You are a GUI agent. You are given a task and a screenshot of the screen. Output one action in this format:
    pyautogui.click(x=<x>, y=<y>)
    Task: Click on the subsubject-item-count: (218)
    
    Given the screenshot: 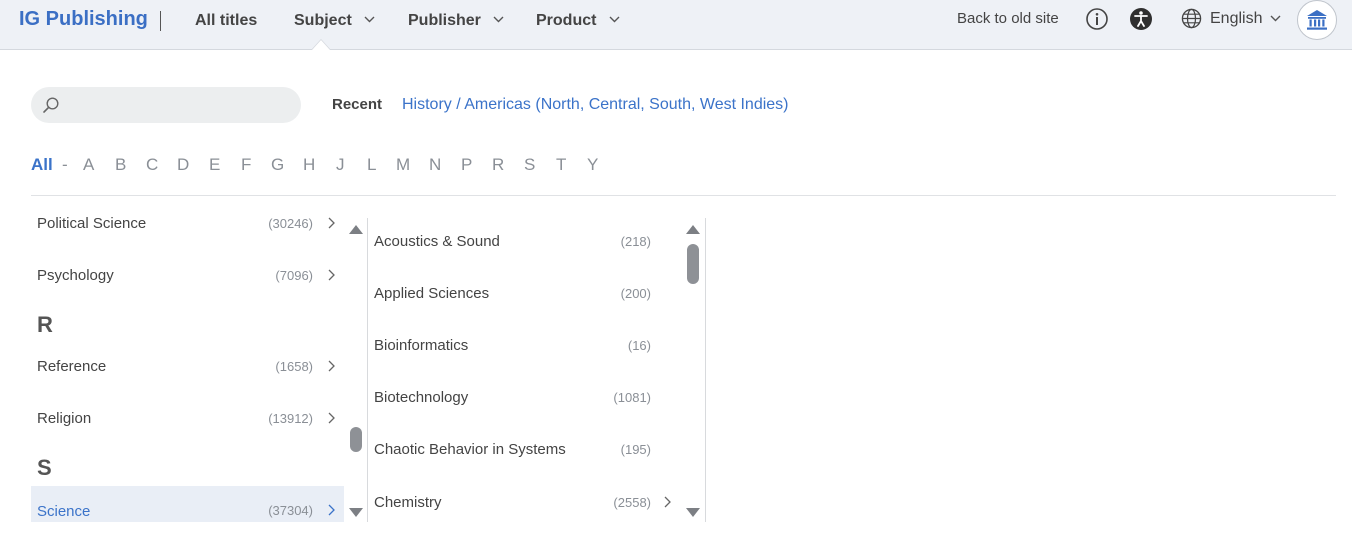 What is the action you would take?
    pyautogui.click(x=635, y=241)
    